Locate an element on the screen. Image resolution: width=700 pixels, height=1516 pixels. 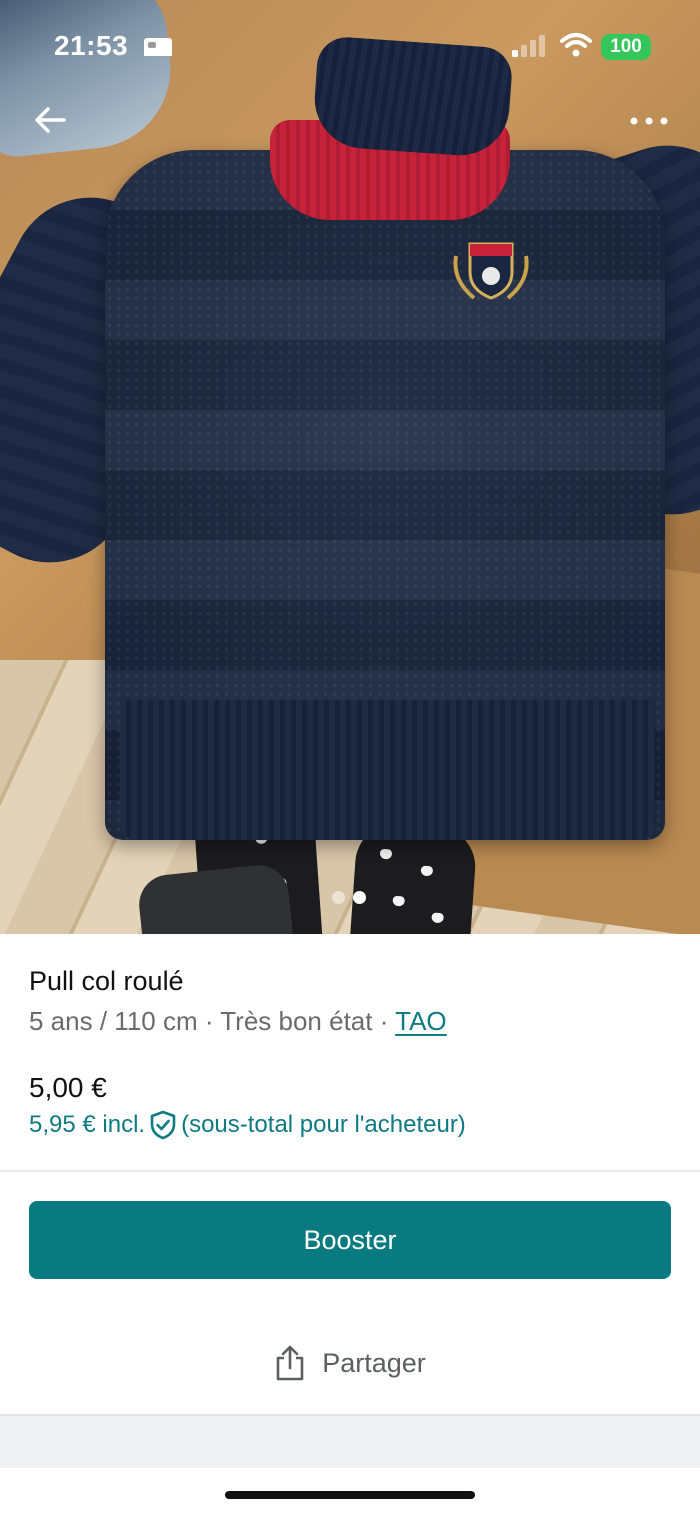
share-button: Partager is located at coordinates (350, 1363).